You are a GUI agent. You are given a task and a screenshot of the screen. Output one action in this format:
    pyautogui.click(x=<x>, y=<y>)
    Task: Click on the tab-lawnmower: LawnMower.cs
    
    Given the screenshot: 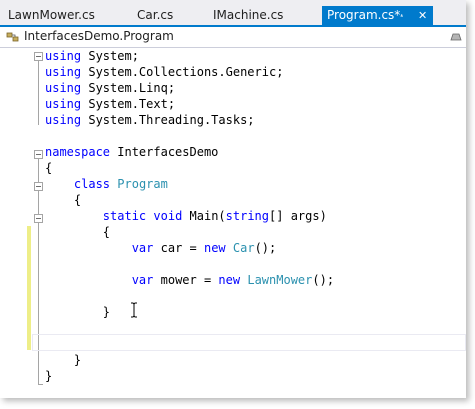 What is the action you would take?
    pyautogui.click(x=58, y=16)
    